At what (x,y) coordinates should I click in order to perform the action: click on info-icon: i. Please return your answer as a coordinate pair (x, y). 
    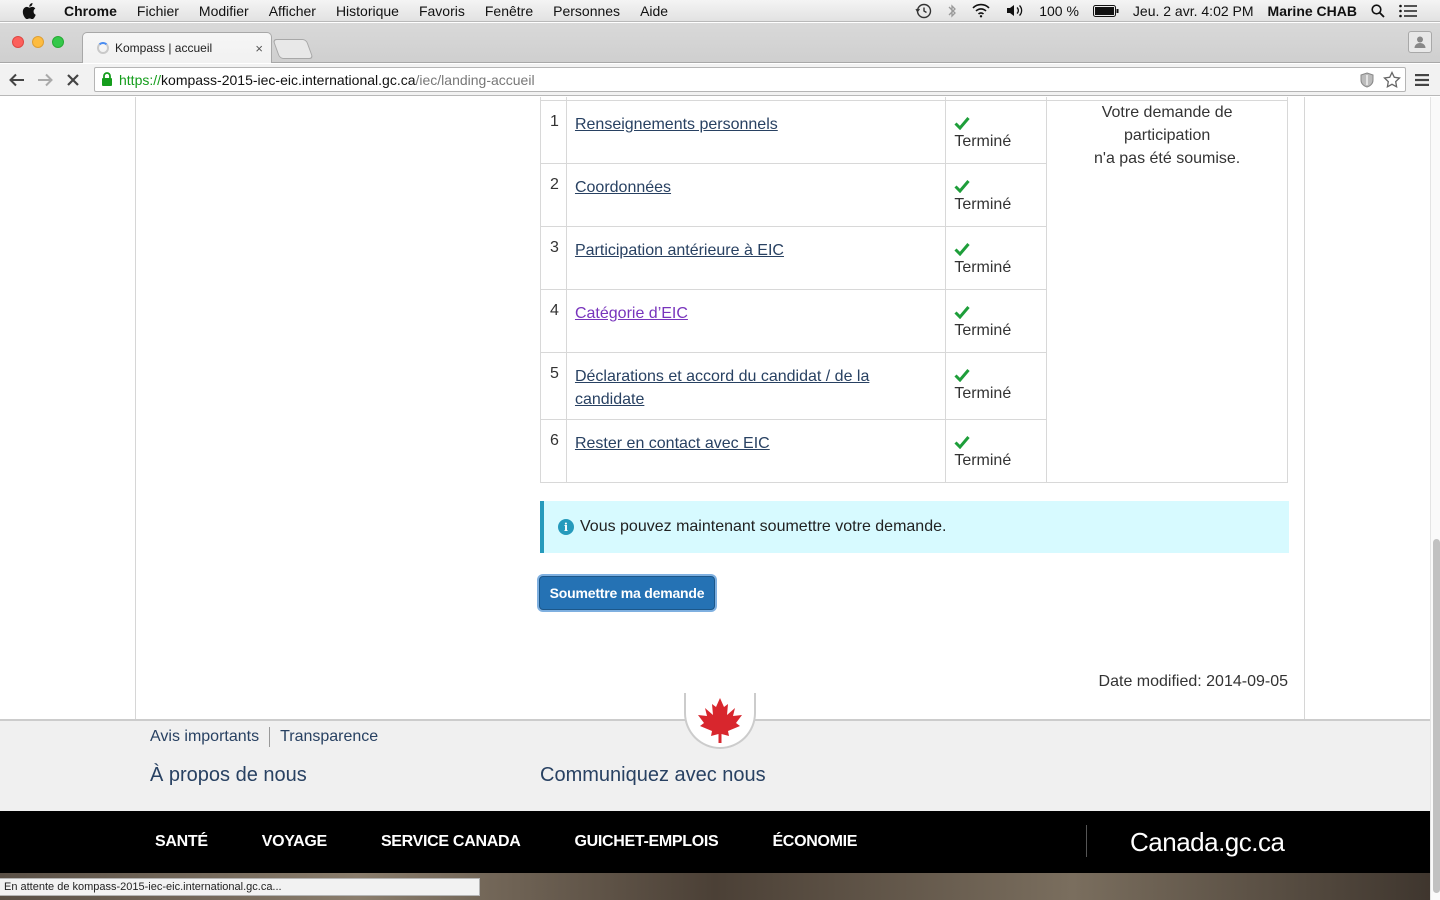
    Looking at the image, I should click on (566, 527).